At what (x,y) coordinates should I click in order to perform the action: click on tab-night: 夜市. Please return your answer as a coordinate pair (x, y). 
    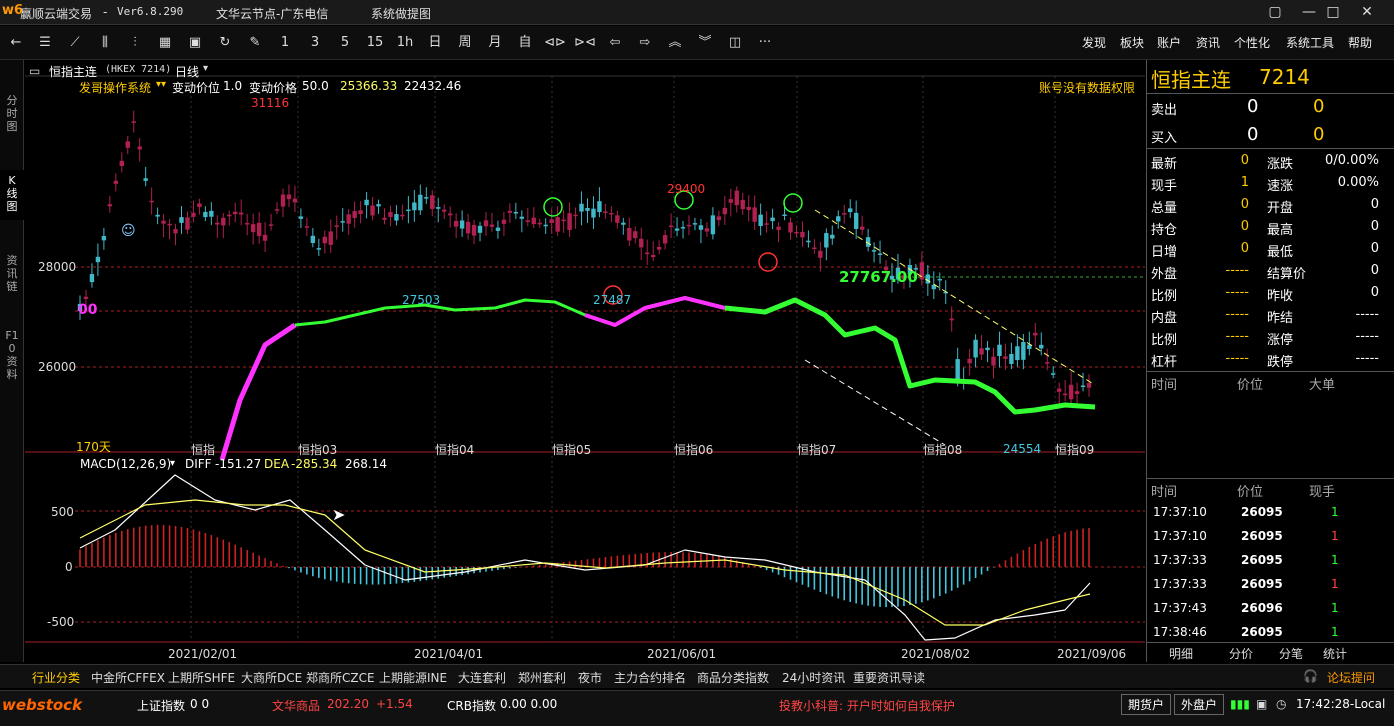
    Looking at the image, I should click on (590, 677).